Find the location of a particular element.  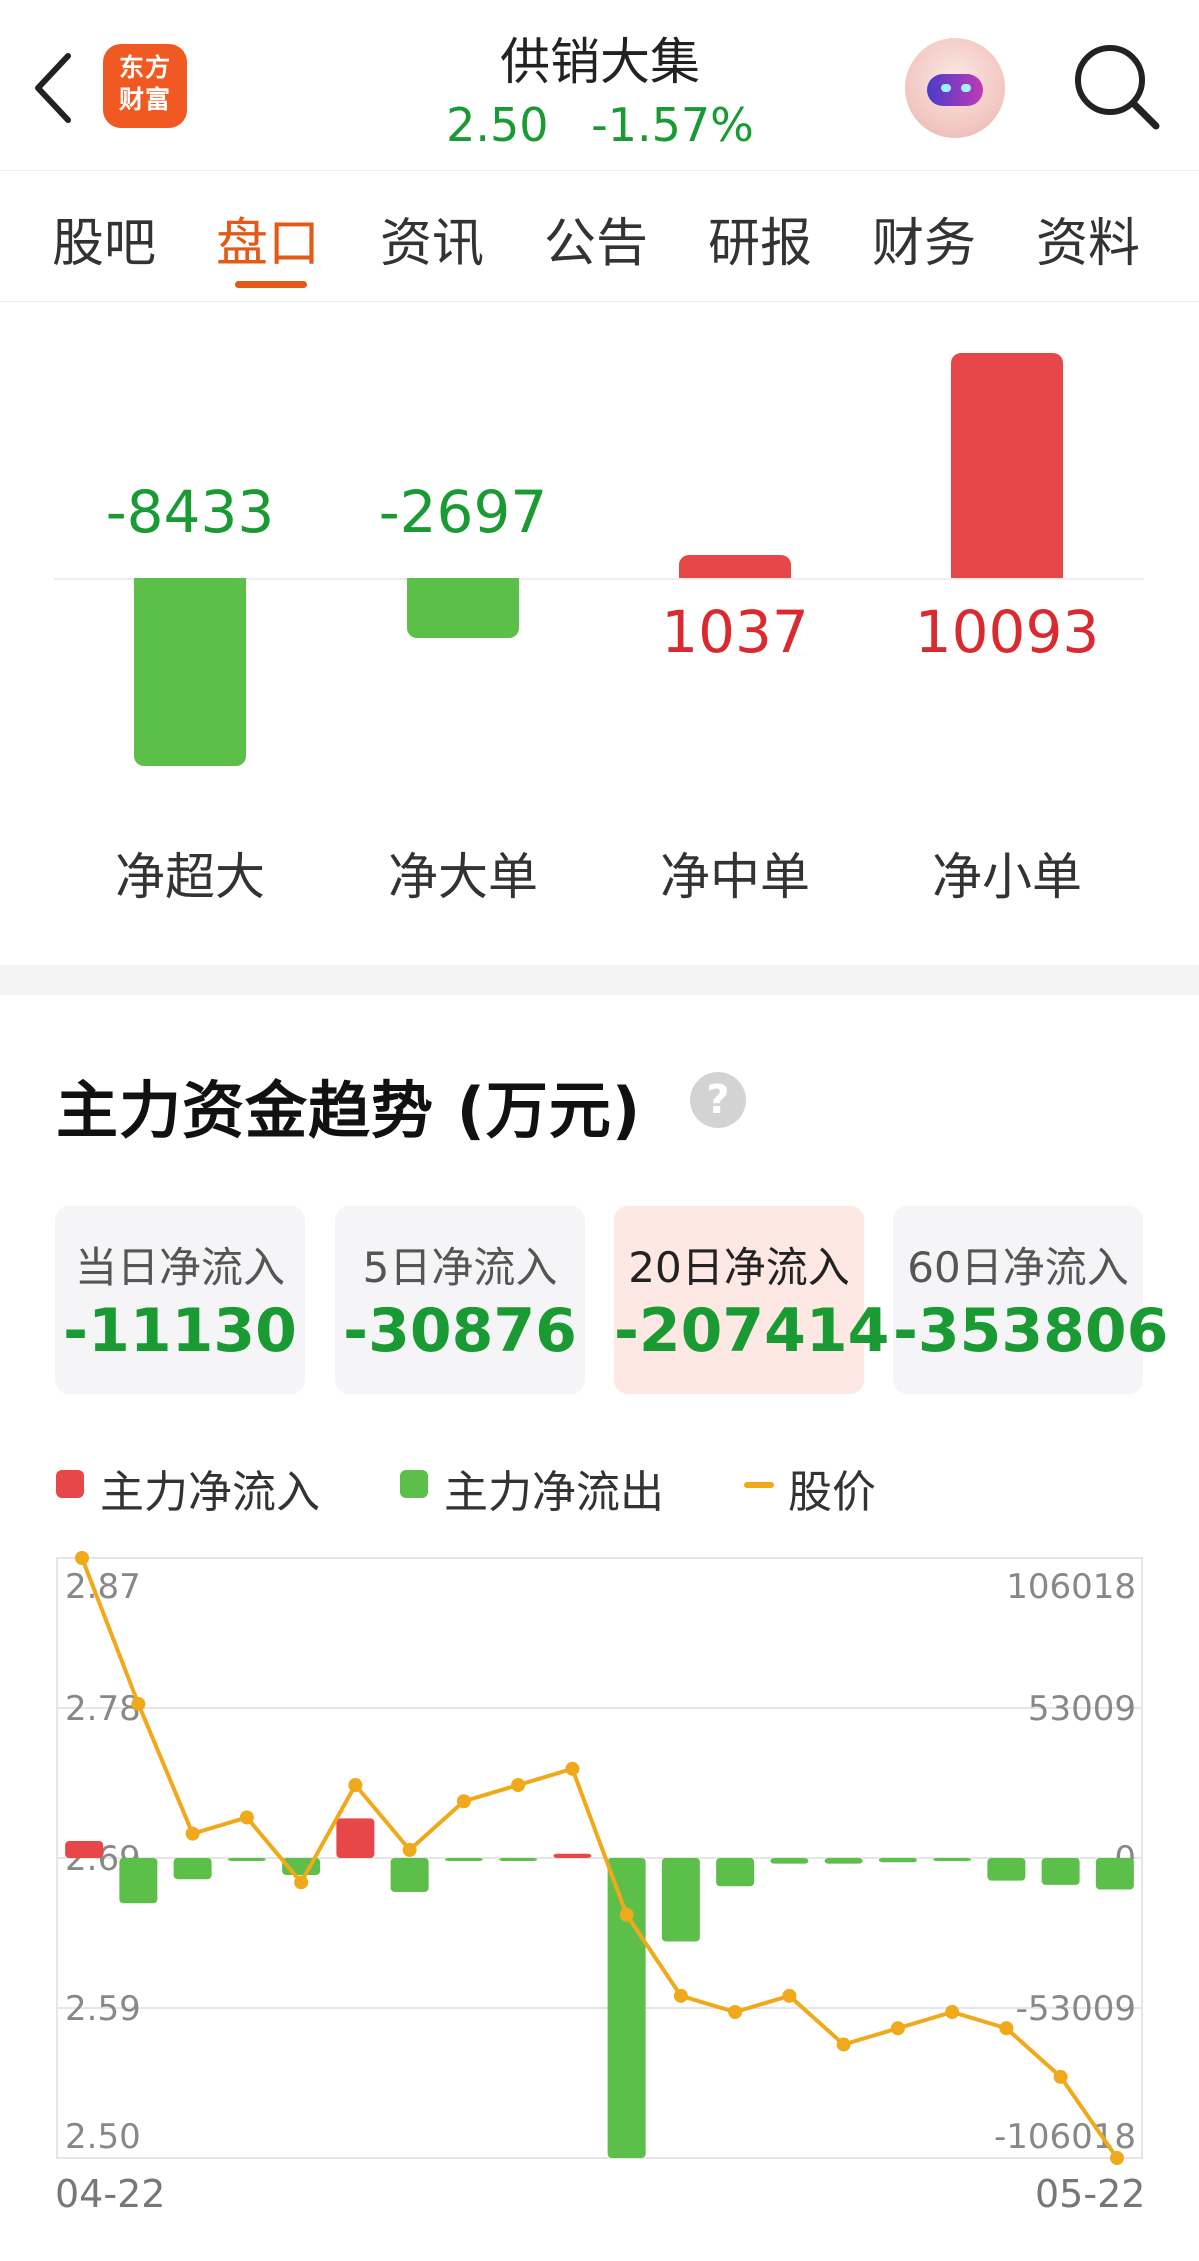

stock-quote: 2.50 -1.57% is located at coordinates (600, 125).